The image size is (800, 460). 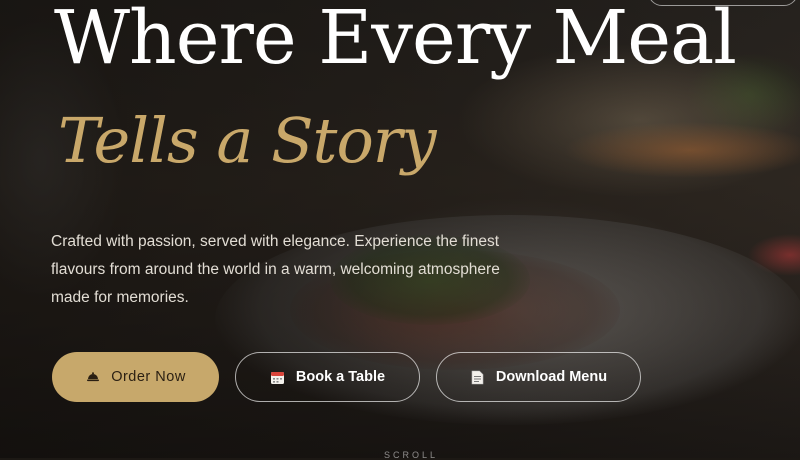 I want to click on order-now-button: Order Now, so click(x=135, y=377).